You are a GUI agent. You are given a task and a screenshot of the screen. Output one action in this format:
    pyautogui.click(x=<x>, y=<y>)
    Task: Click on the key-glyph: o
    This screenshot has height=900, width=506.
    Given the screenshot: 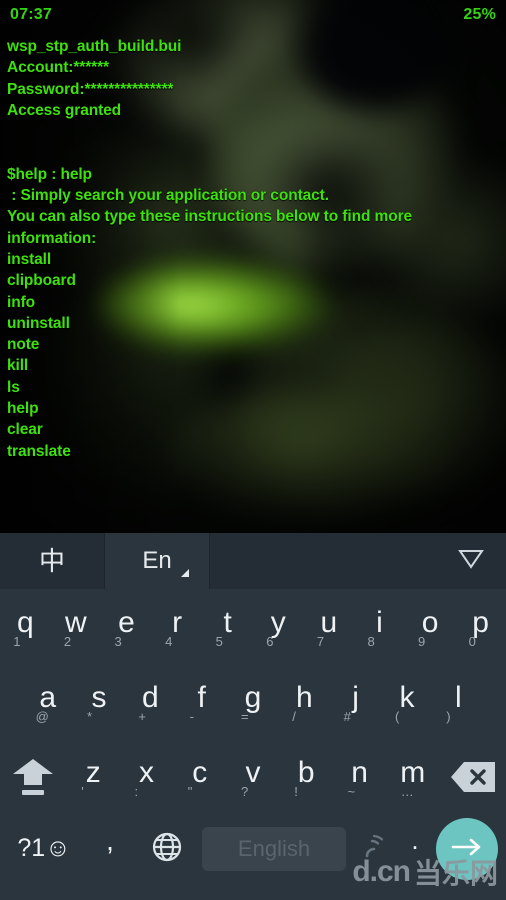 What is the action you would take?
    pyautogui.click(x=430, y=622)
    